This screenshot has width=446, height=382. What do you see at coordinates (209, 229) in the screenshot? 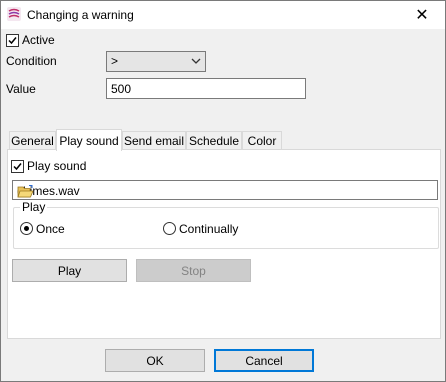
I see `continually-label: Continually` at bounding box center [209, 229].